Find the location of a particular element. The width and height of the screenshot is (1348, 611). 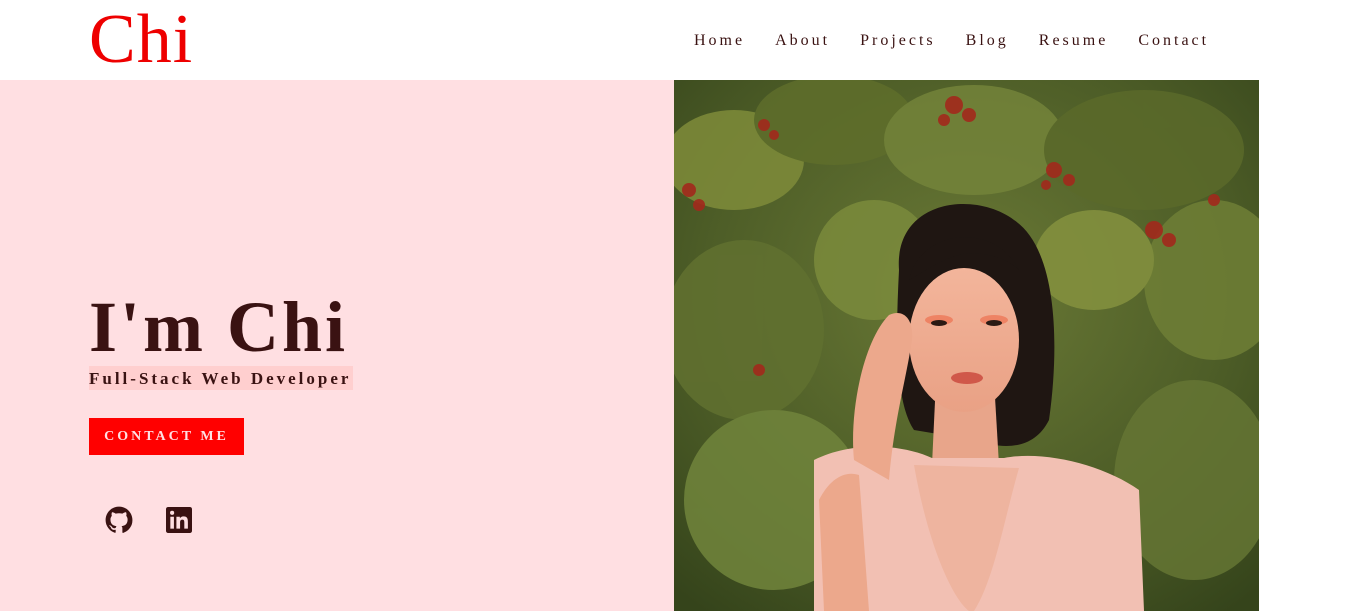

hero-subtitle: Full-Stack Web Developer is located at coordinates (221, 378).